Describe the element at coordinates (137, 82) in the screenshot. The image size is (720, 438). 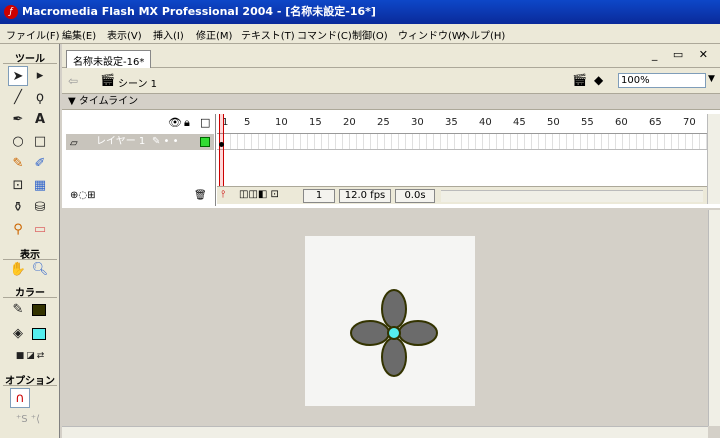
I see `scene-label: シーン 1` at that location.